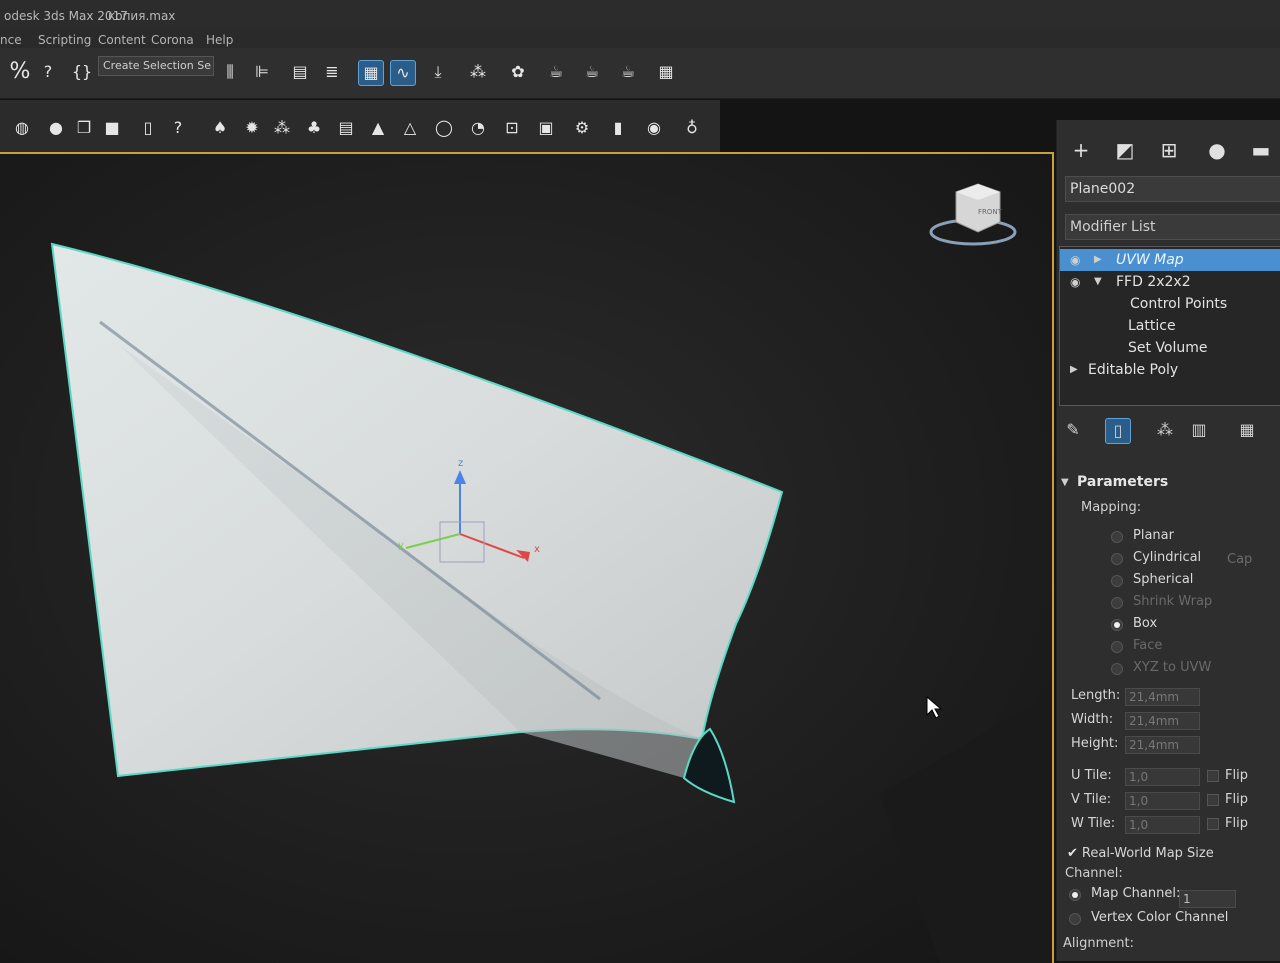  I want to click on real-world-map-size-checkbox: ✔ Real-World Map Size, so click(1140, 853).